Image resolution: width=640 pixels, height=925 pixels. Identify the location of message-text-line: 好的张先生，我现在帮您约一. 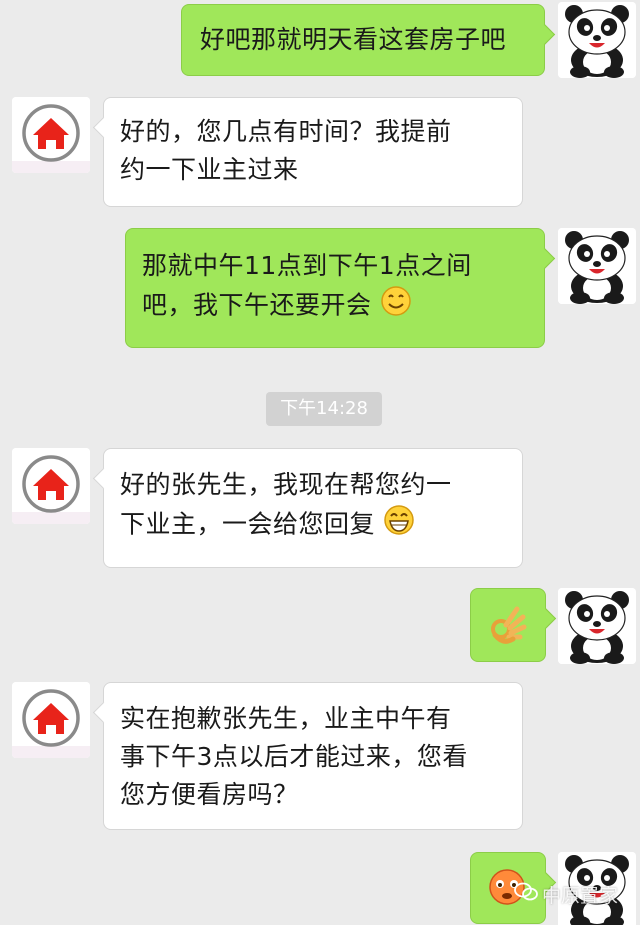
(286, 484).